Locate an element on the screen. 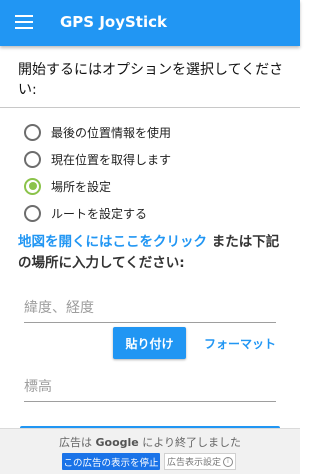 The width and height of the screenshot is (320, 474). app-title: GPS JoyStick is located at coordinates (113, 22).